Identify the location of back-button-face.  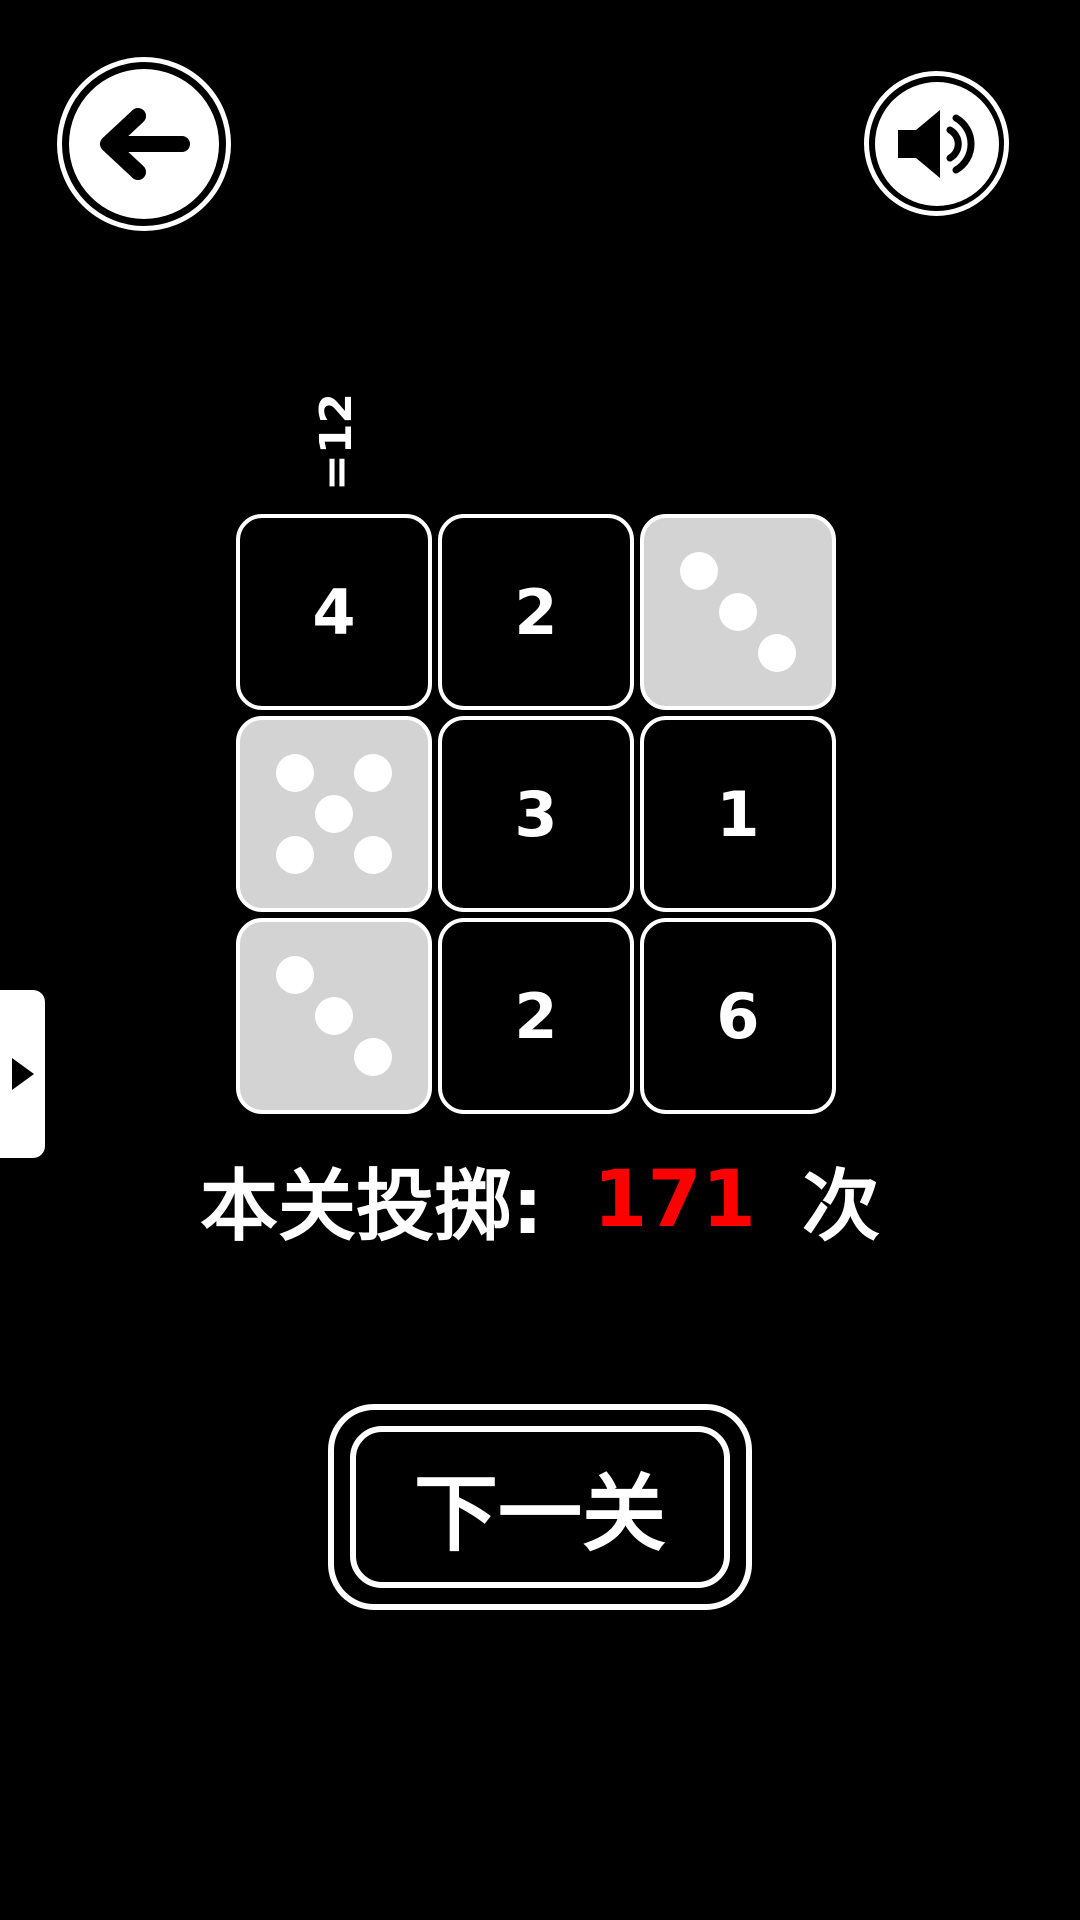
(144, 144).